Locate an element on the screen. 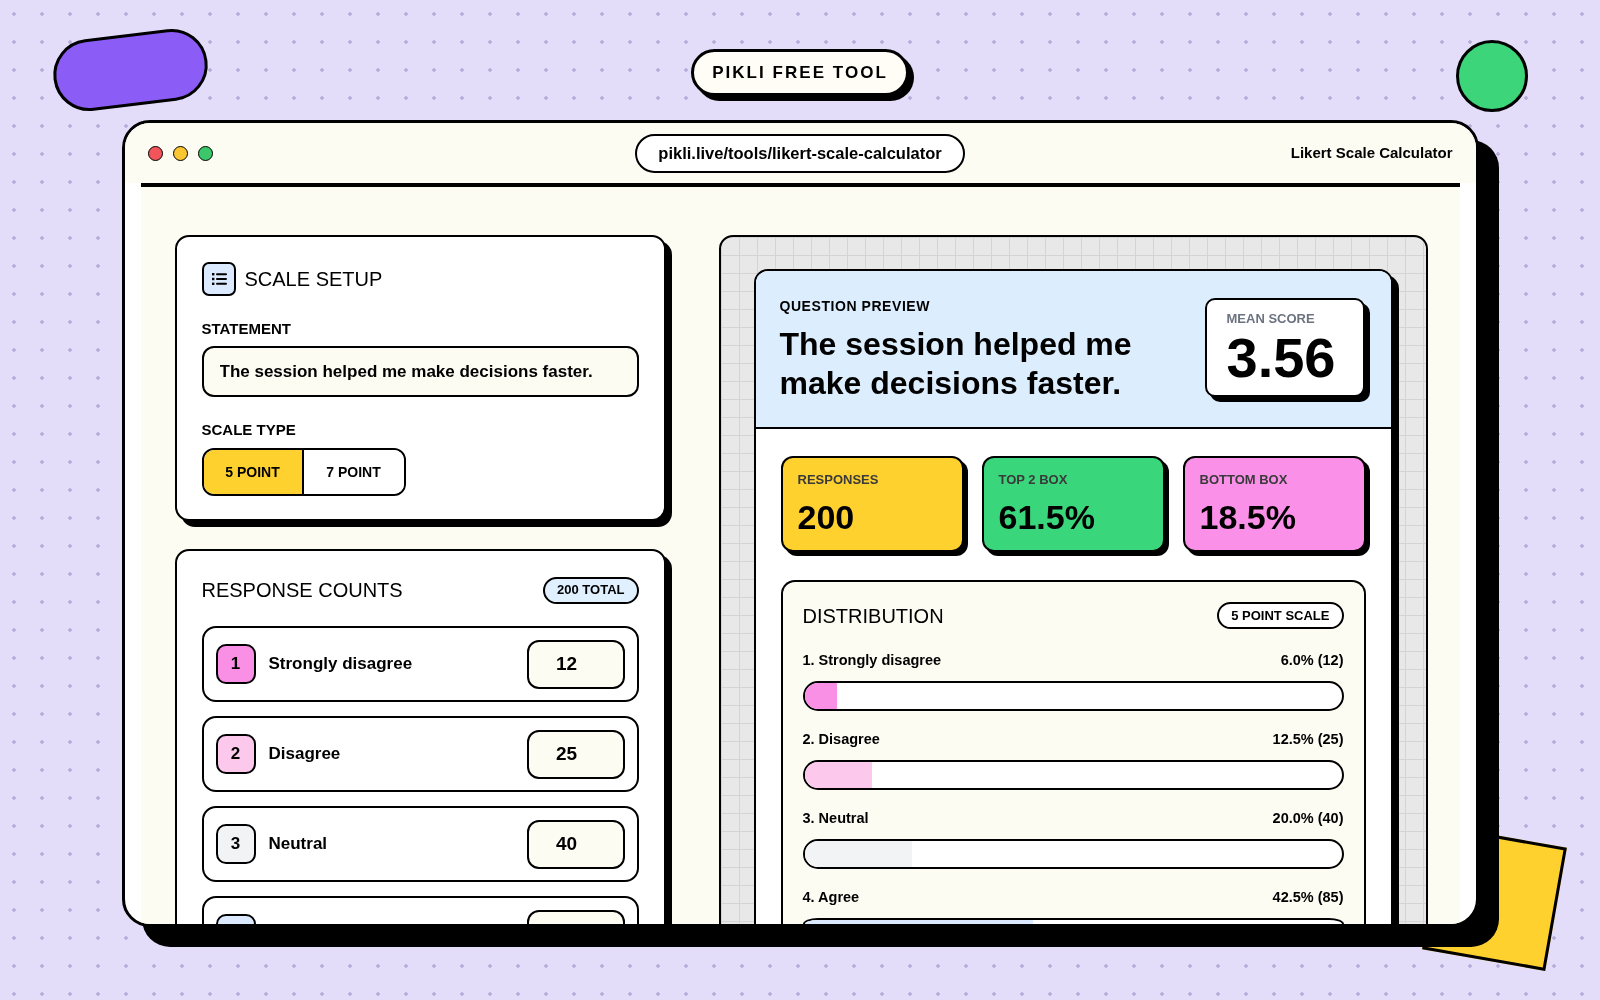 The height and width of the screenshot is (1000, 1600). stat-value: 61.5% is located at coordinates (1046, 517).